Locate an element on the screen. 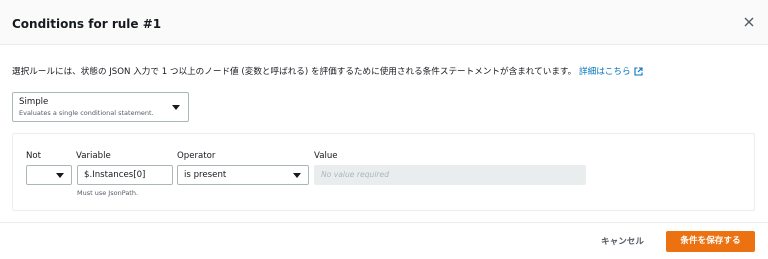 This screenshot has width=768, height=259. variable-input: $.Instances[0] is located at coordinates (125, 175).